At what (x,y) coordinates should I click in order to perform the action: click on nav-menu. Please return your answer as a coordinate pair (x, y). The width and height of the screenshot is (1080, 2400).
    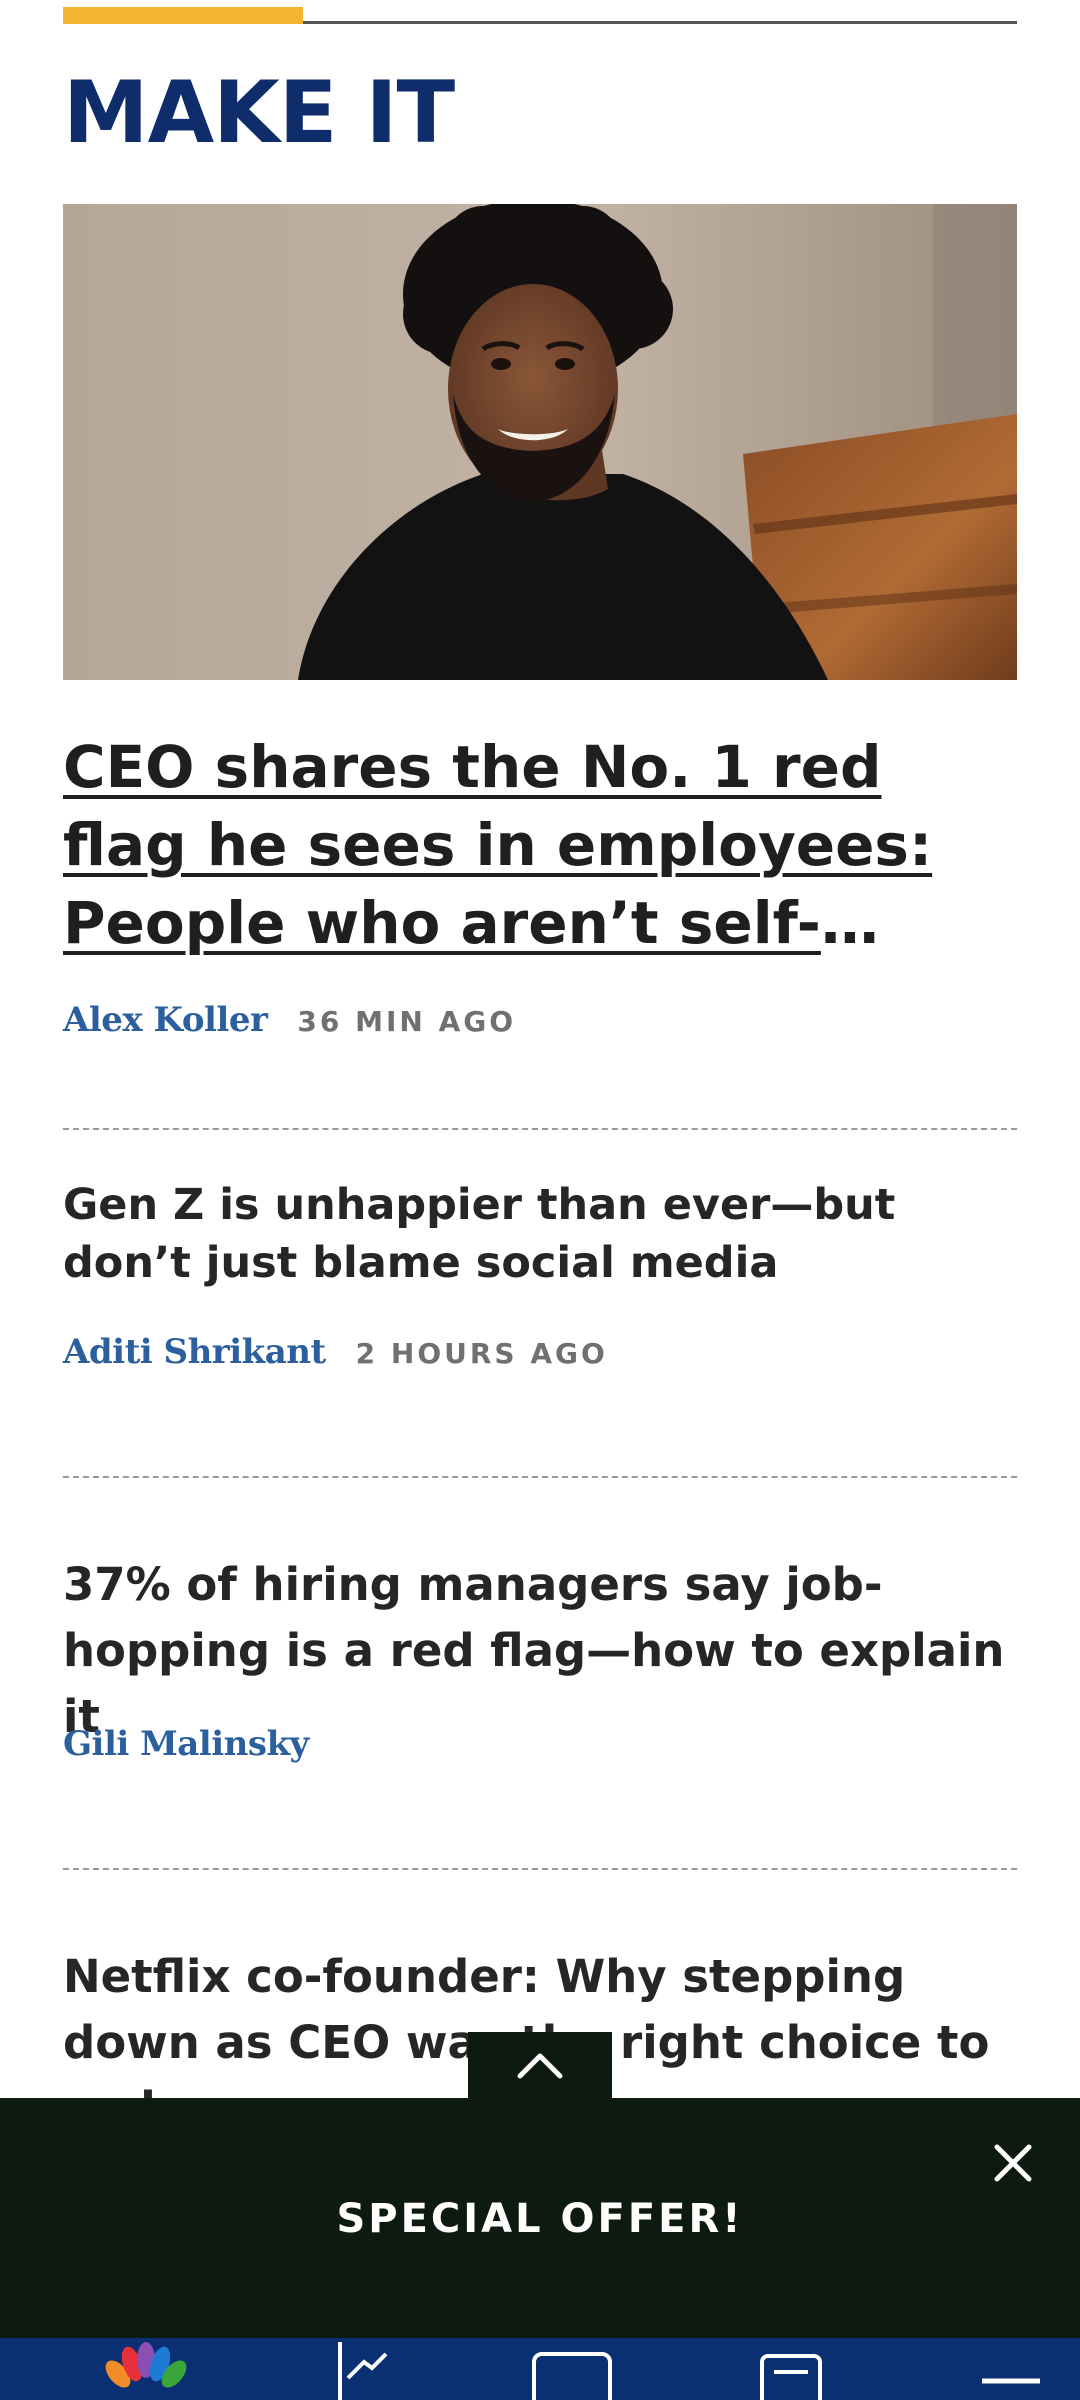
    Looking at the image, I should click on (1011, 2369).